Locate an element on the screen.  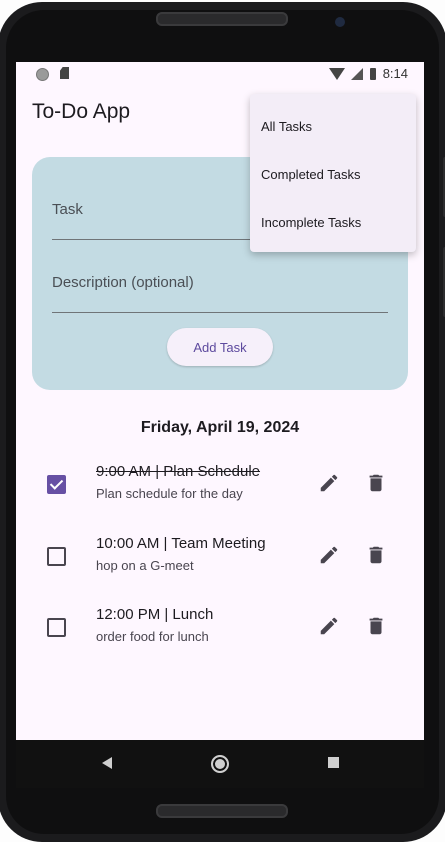
system-nav-bar is located at coordinates (220, 764).